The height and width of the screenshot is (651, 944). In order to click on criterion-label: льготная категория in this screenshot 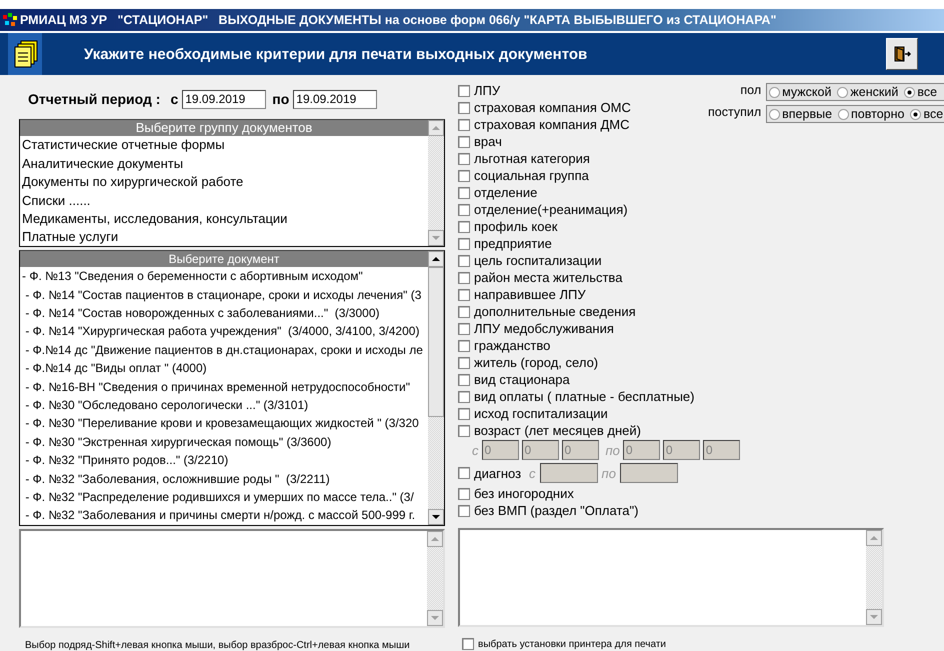, I will do `click(532, 158)`.